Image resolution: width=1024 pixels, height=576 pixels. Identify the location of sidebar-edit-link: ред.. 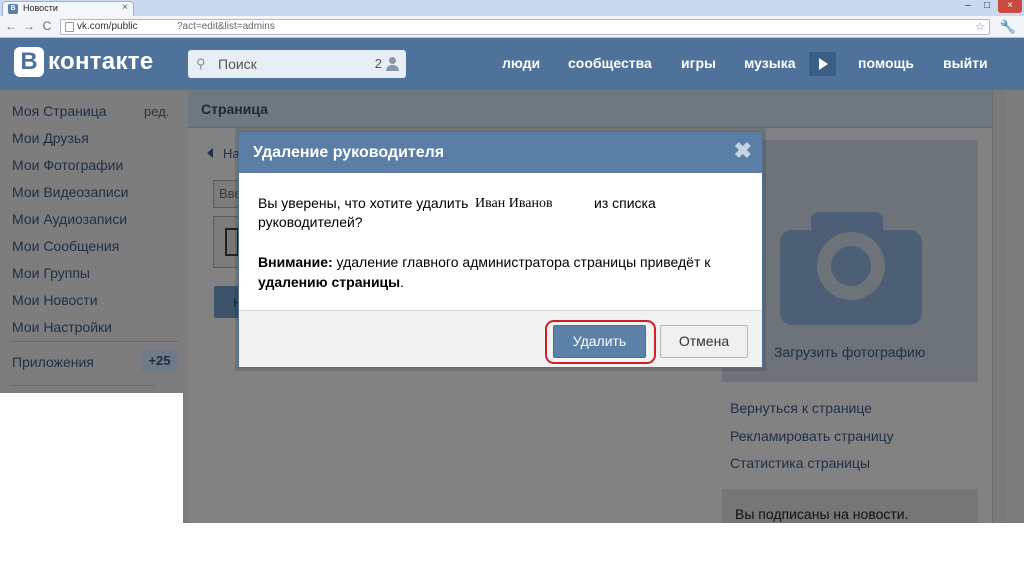
(156, 111).